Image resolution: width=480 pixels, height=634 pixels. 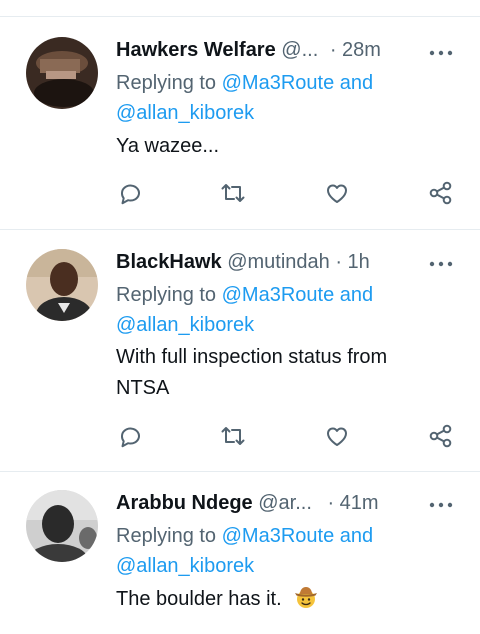 What do you see at coordinates (306, 597) in the screenshot?
I see `cowboy-emoji` at bounding box center [306, 597].